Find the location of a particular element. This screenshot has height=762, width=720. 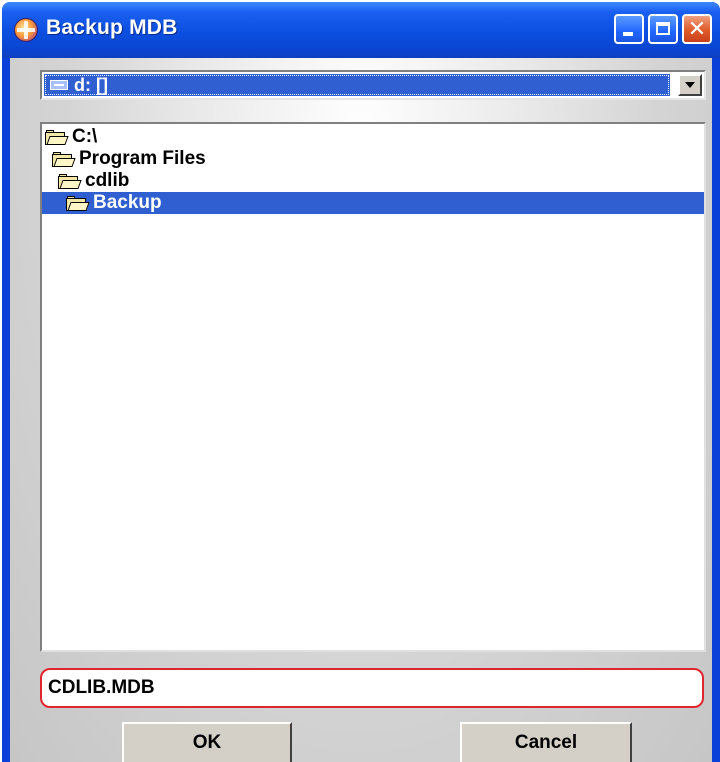

directory-label: C:\ is located at coordinates (85, 136).